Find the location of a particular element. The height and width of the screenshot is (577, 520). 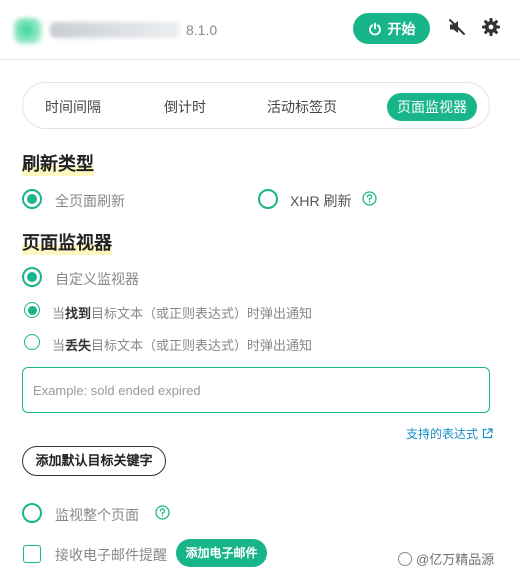

watermark-icon is located at coordinates (405, 558).